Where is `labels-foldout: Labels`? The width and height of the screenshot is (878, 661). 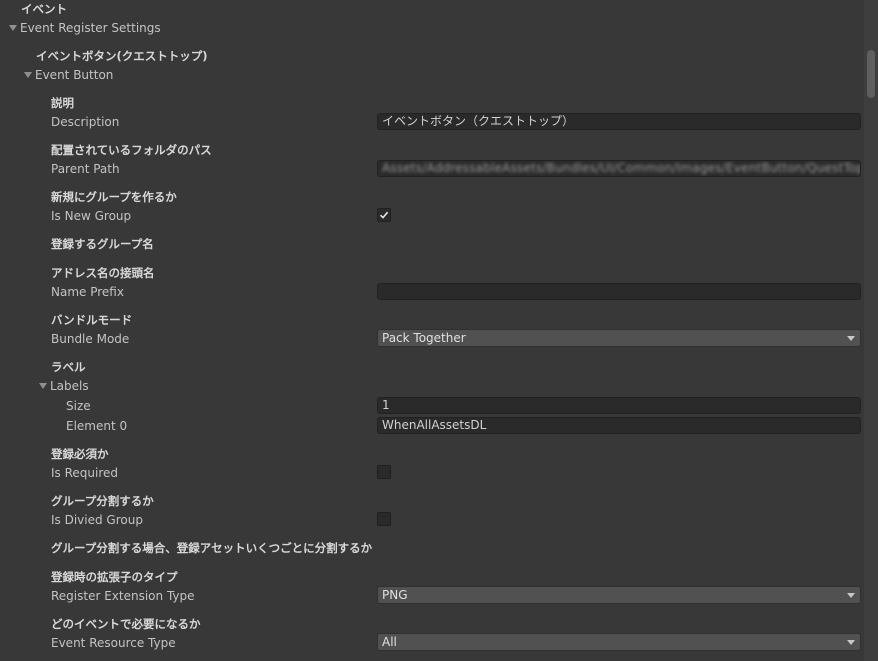 labels-foldout: Labels is located at coordinates (64, 386).